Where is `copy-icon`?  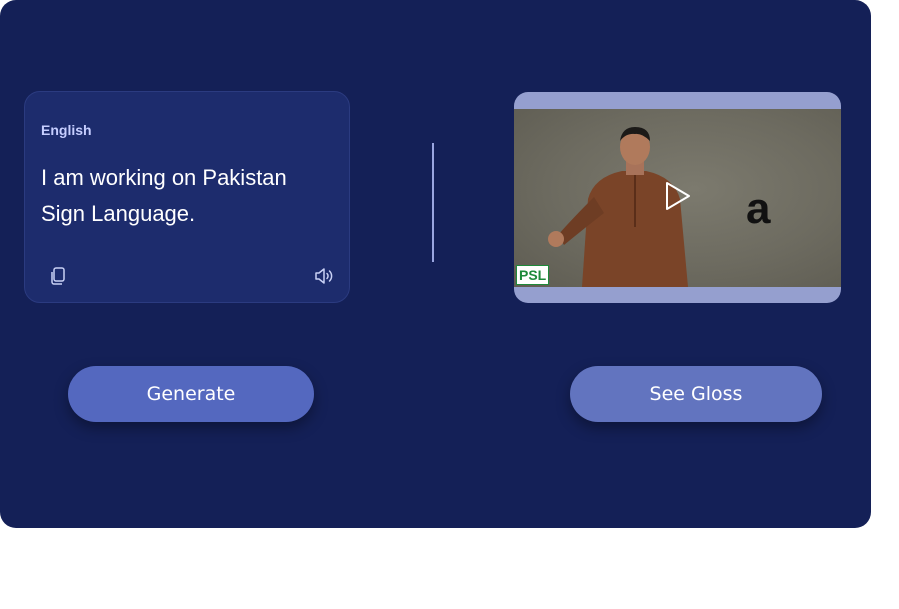
copy-icon is located at coordinates (59, 276).